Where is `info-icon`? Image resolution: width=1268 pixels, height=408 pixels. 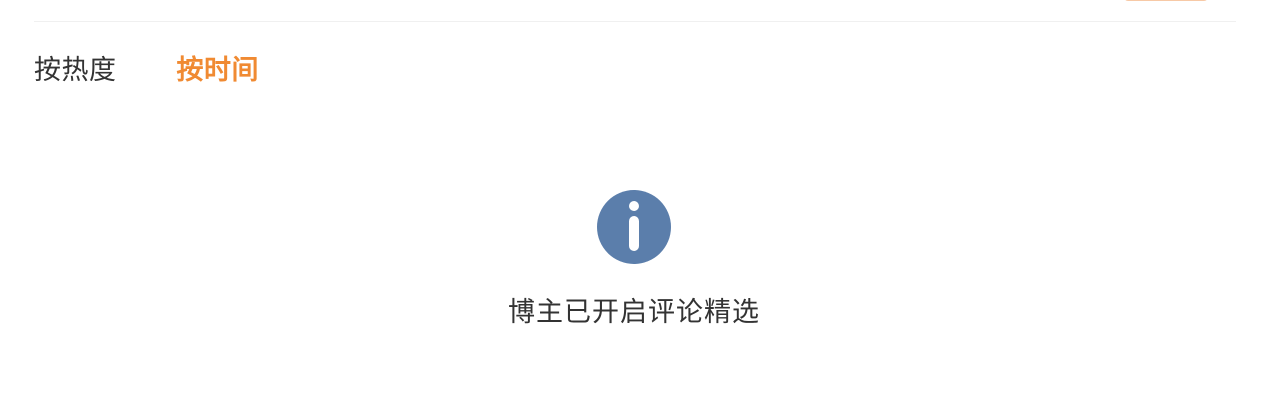 info-icon is located at coordinates (634, 227).